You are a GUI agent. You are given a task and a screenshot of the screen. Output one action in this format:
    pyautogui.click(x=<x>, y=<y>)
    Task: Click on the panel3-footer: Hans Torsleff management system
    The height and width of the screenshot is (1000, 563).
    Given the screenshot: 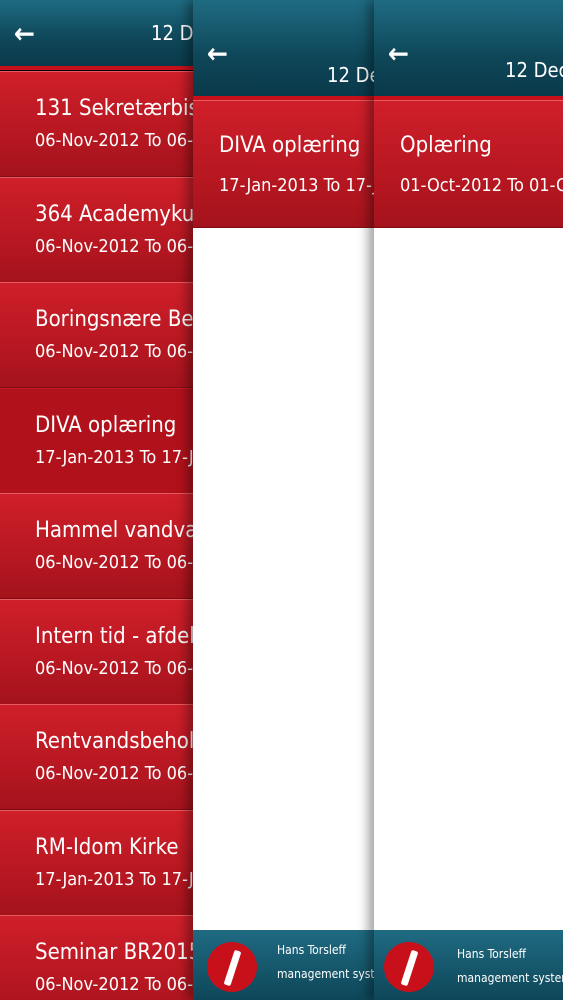 What is the action you would take?
    pyautogui.click(x=468, y=965)
    